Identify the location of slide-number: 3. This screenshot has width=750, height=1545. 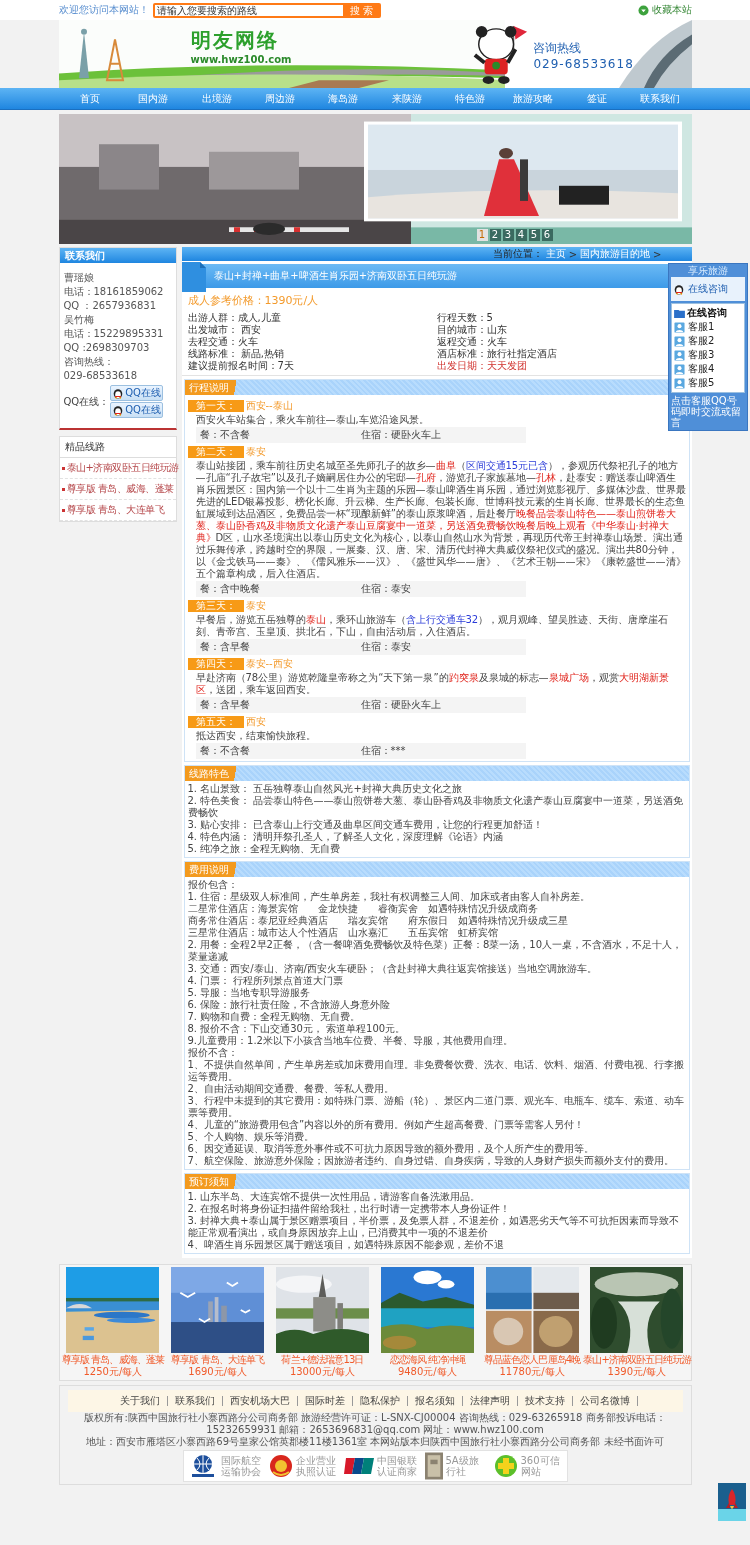
(508, 235).